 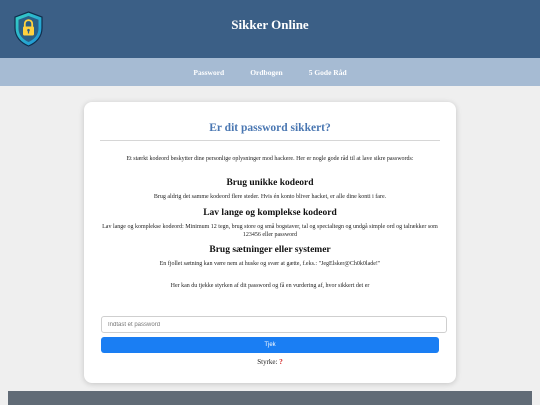 I want to click on site-footer, so click(x=270, y=398).